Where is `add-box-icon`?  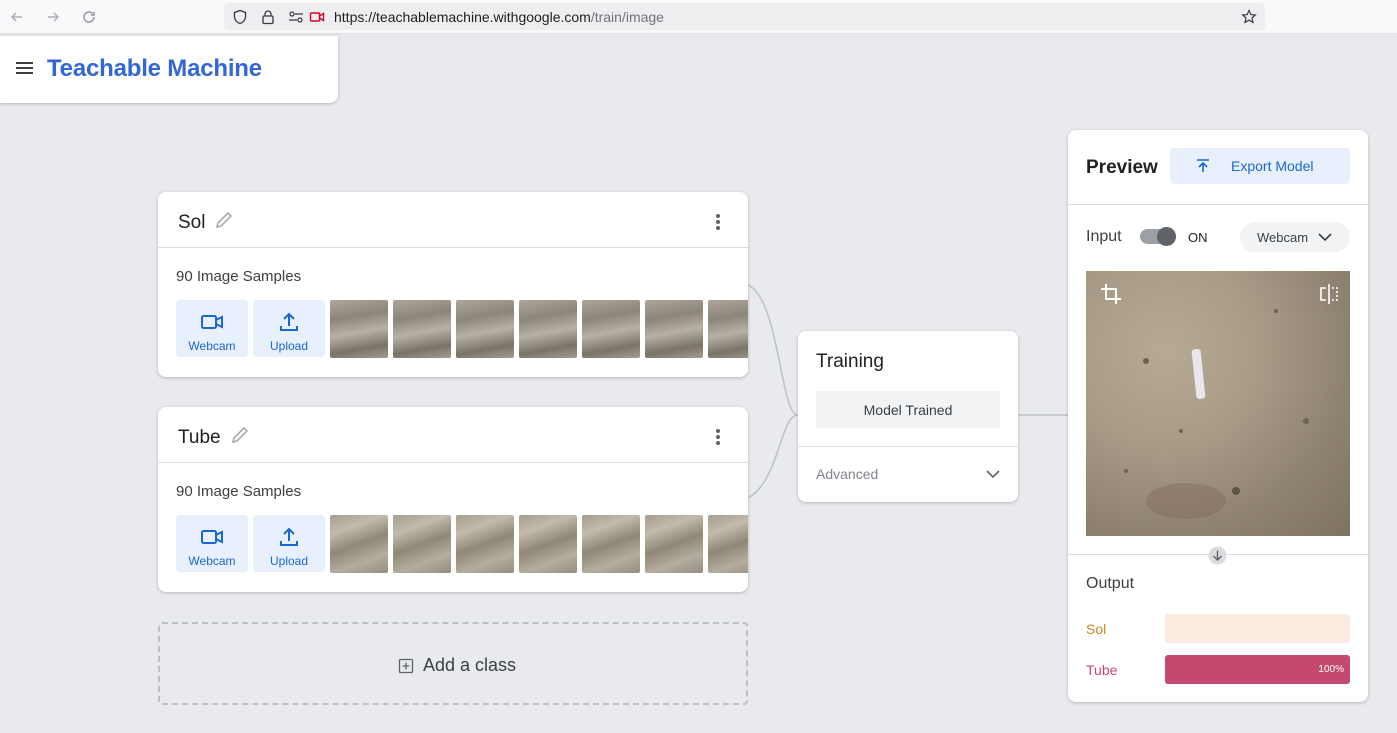 add-box-icon is located at coordinates (406, 665).